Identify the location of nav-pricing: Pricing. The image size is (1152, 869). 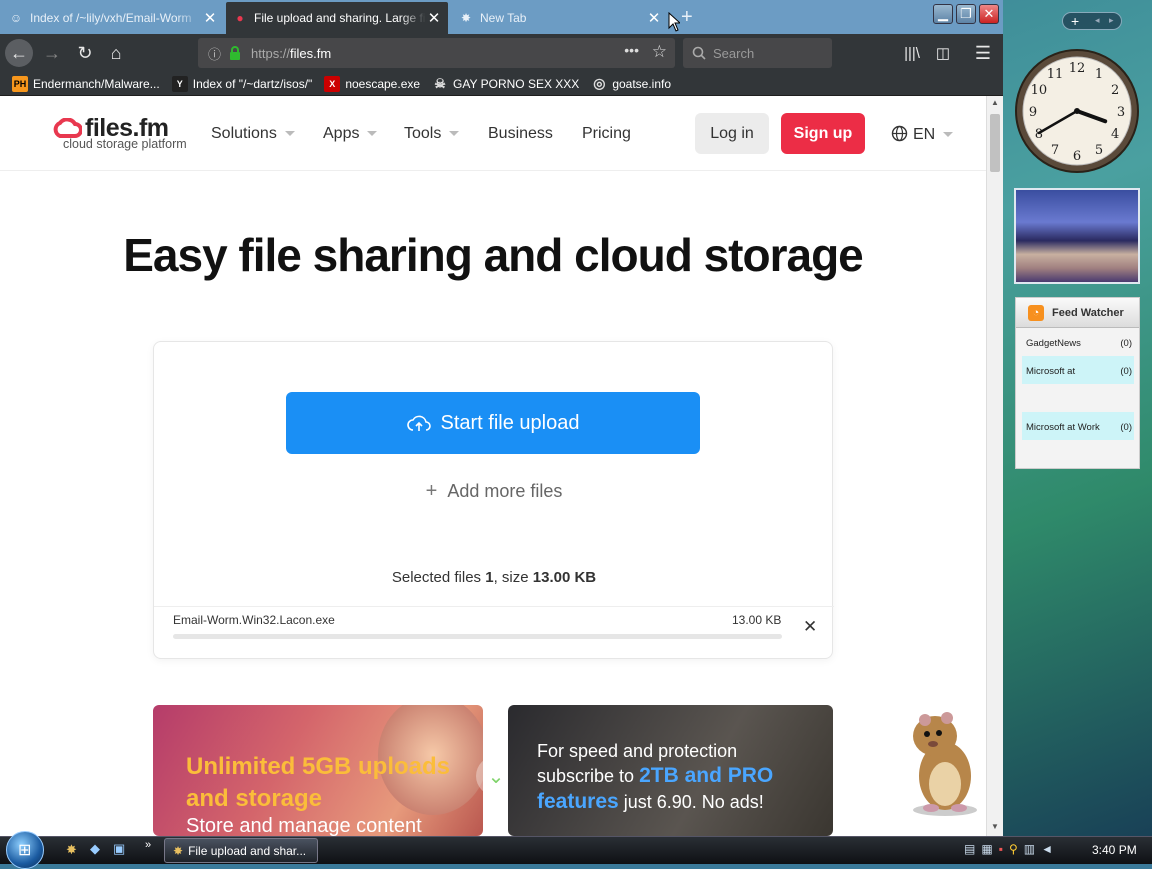
(606, 134).